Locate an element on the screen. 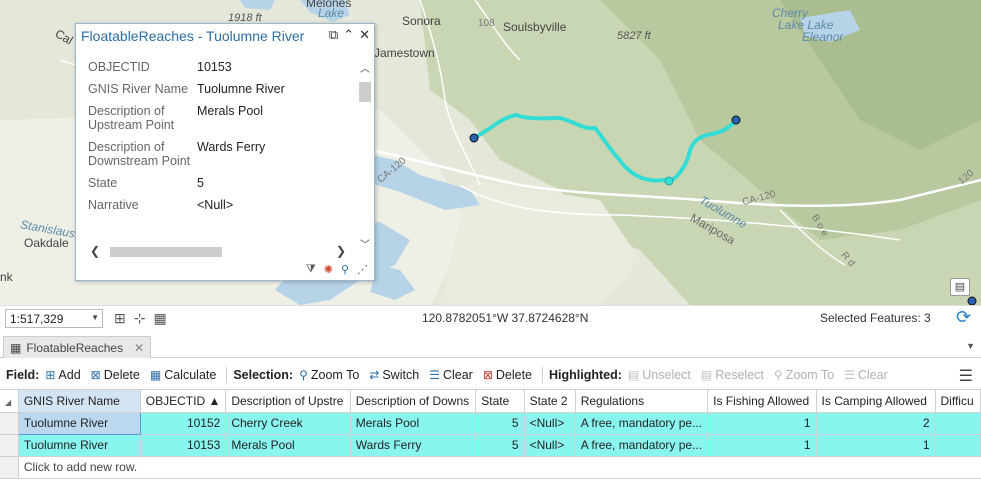 This screenshot has height=498, width=981. column-header: Is Fishing Allowed is located at coordinates (762, 401).